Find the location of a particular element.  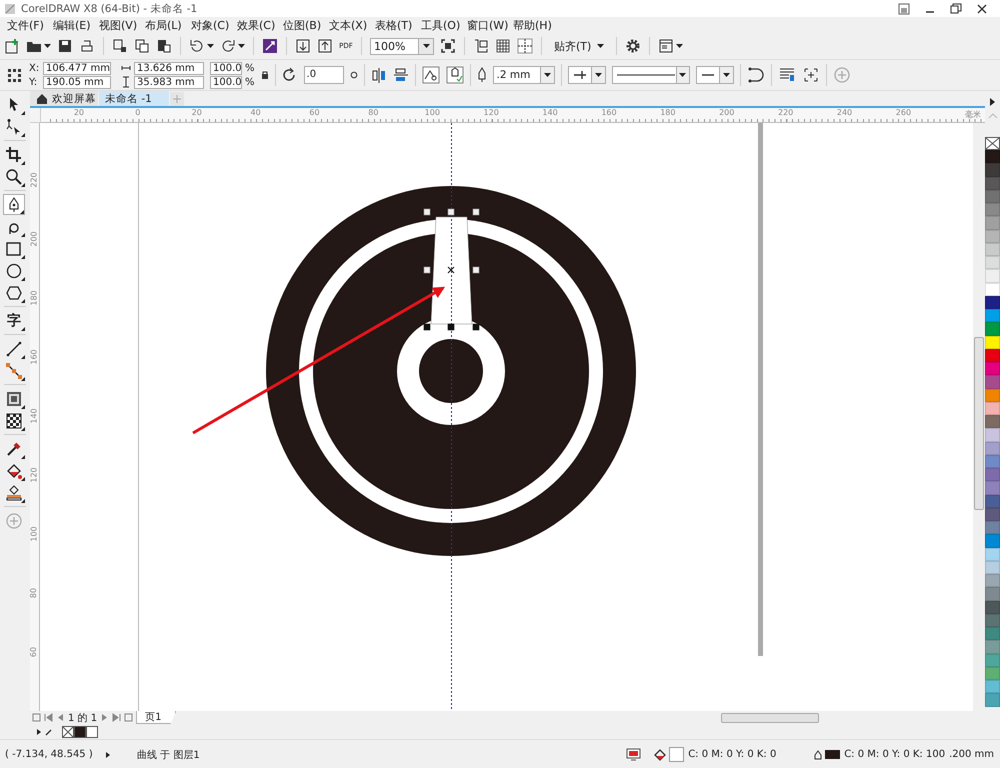

menu-item: 文件(F) is located at coordinates (27, 25).